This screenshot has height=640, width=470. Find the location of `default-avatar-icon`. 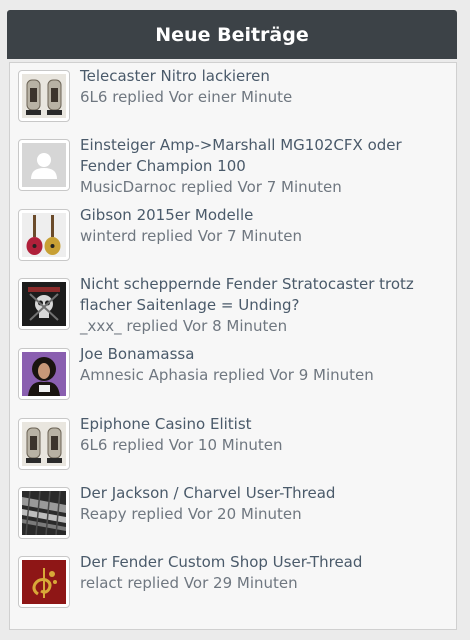

default-avatar-icon is located at coordinates (44, 165).